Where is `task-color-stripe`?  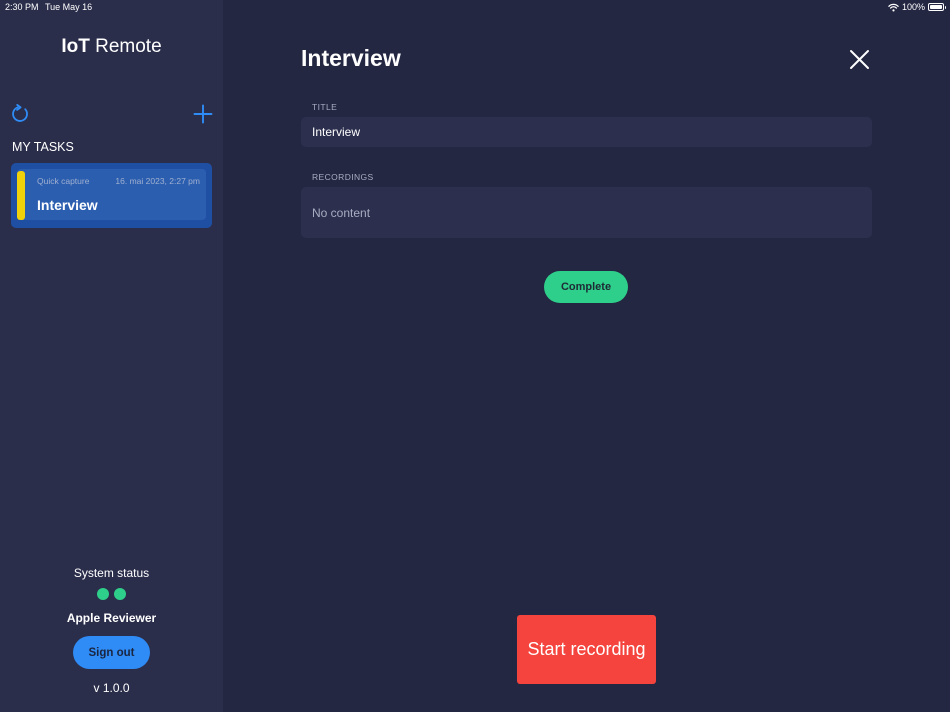 task-color-stripe is located at coordinates (21, 195).